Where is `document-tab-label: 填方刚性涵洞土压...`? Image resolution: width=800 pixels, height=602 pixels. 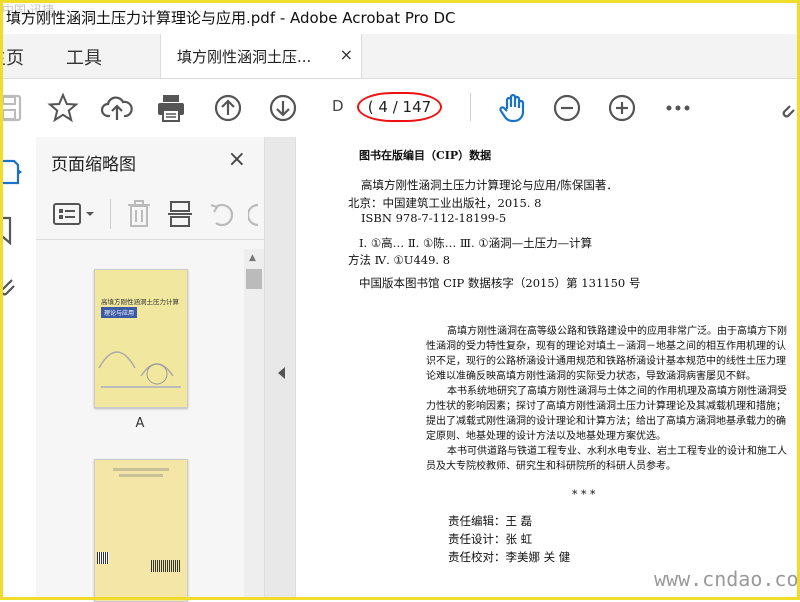
document-tab-label: 填方刚性涵洞土压... is located at coordinates (244, 57).